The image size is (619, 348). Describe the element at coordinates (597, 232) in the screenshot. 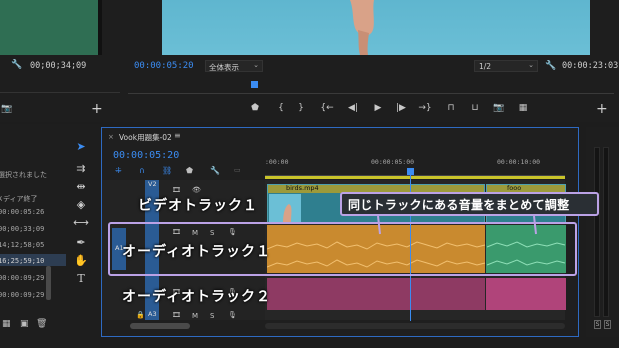

I see `meter-bar` at that location.